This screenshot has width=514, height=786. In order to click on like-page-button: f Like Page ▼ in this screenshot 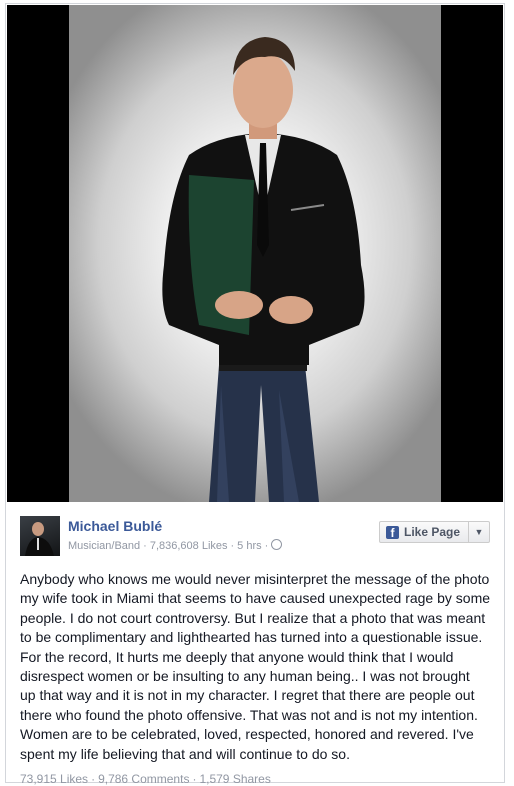, I will do `click(434, 532)`.